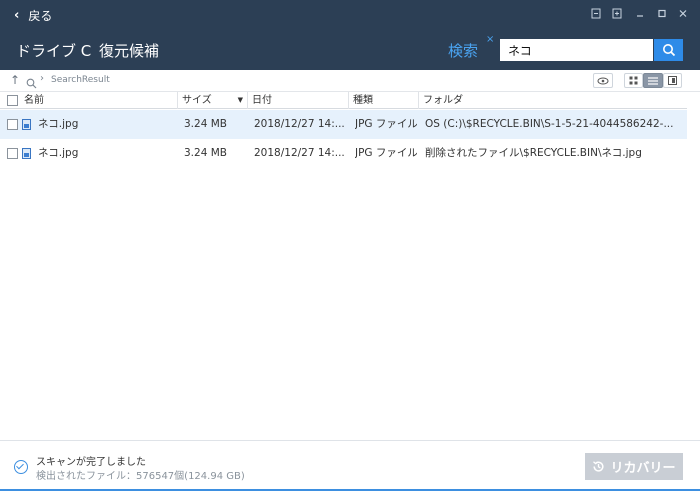 The image size is (700, 491). I want to click on minimize-to-tray-icon, so click(596, 14).